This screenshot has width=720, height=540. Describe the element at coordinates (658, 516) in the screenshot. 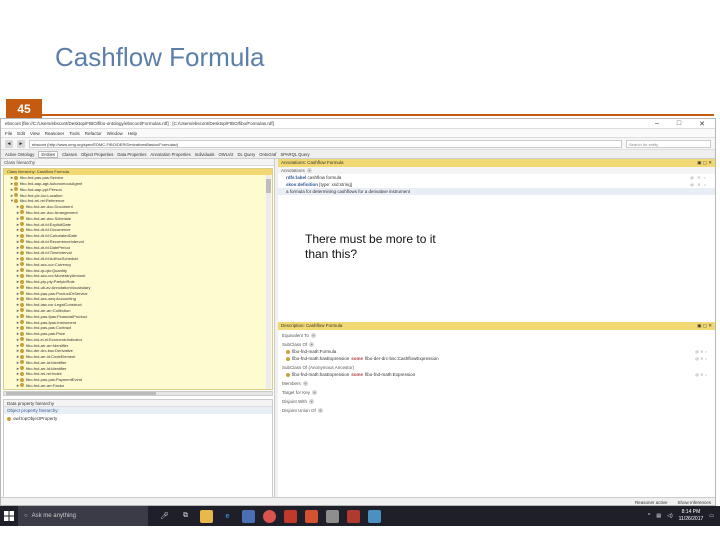

I see `network-icon: ▤` at that location.